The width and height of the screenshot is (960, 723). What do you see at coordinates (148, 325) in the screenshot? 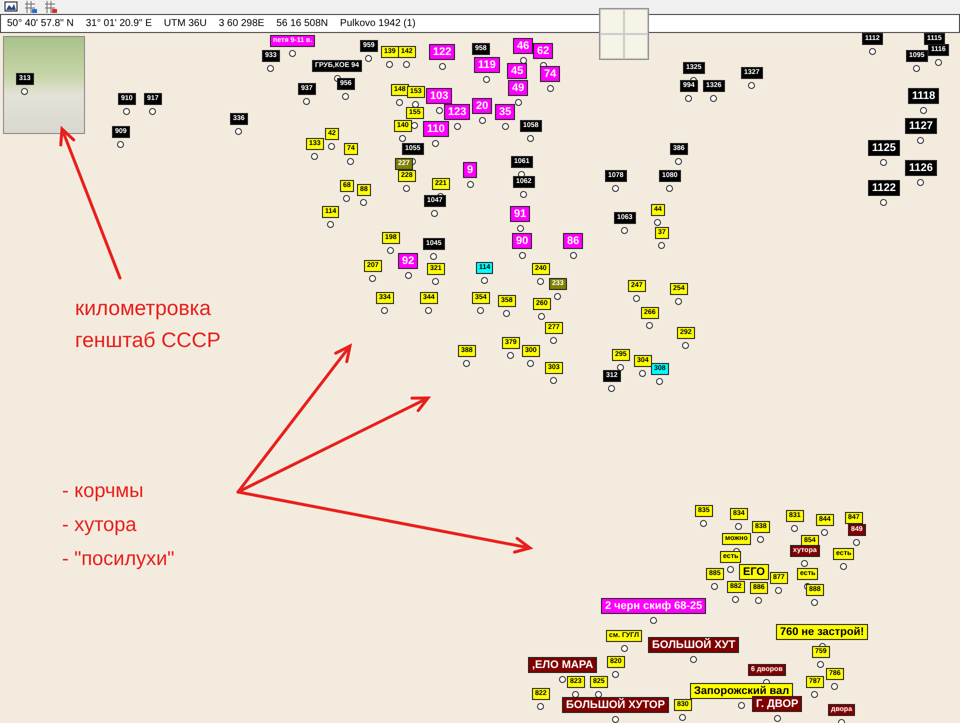
I see `caption-text: километровка генштаб СССР` at bounding box center [148, 325].